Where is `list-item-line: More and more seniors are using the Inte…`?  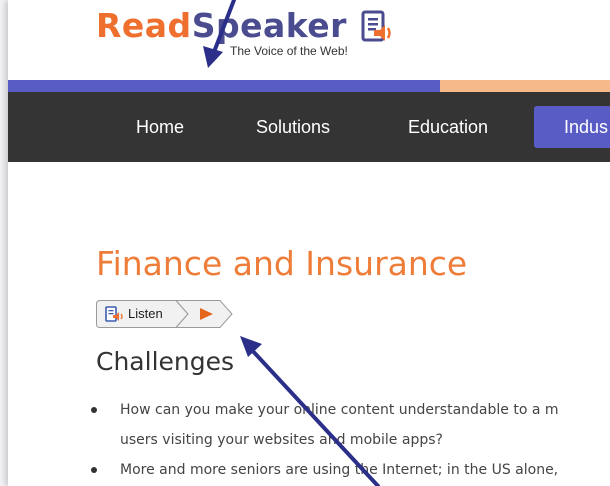
list-item-line: More and more seniors are using the Inte… is located at coordinates (339, 470).